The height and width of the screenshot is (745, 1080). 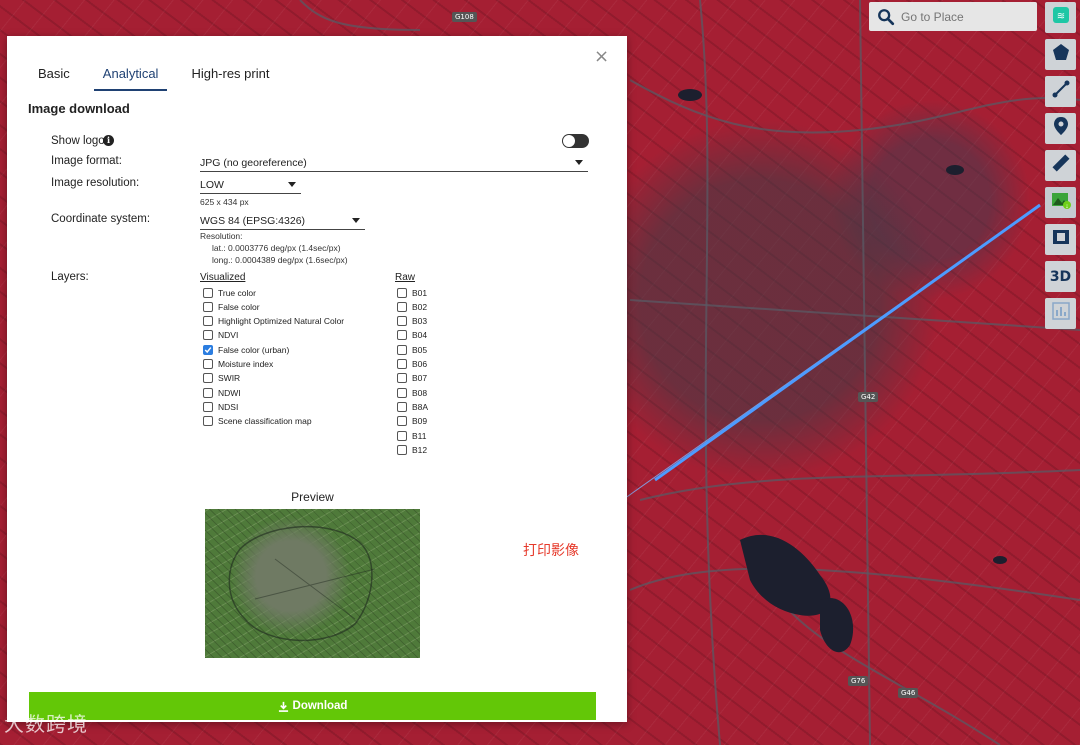 What do you see at coordinates (130, 77) in the screenshot?
I see `tab-analytical: Analytical` at bounding box center [130, 77].